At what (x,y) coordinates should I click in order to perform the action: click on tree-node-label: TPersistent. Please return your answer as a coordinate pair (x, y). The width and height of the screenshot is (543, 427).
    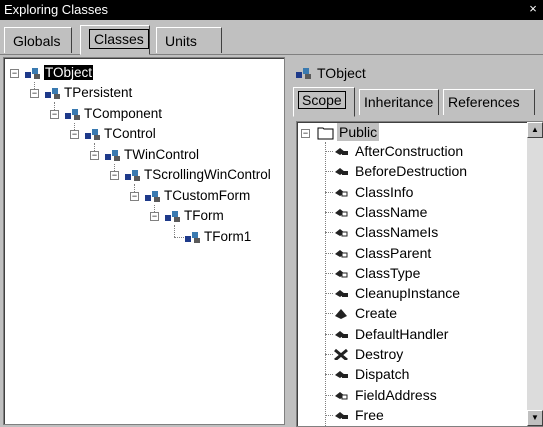
    Looking at the image, I should click on (98, 92).